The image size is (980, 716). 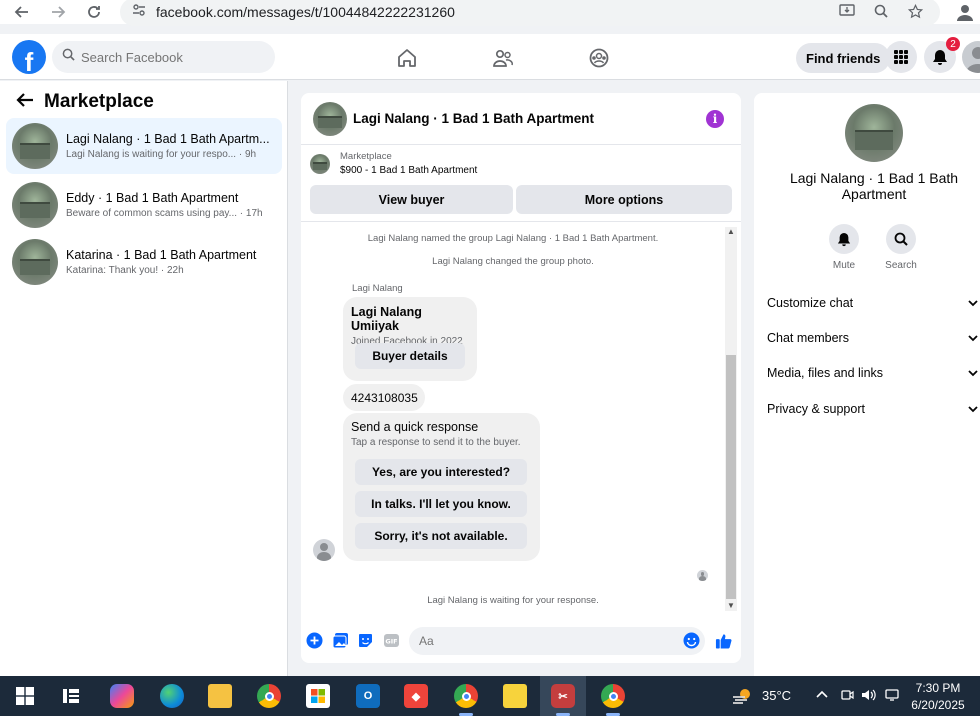 I want to click on account-avatar, so click(x=971, y=57).